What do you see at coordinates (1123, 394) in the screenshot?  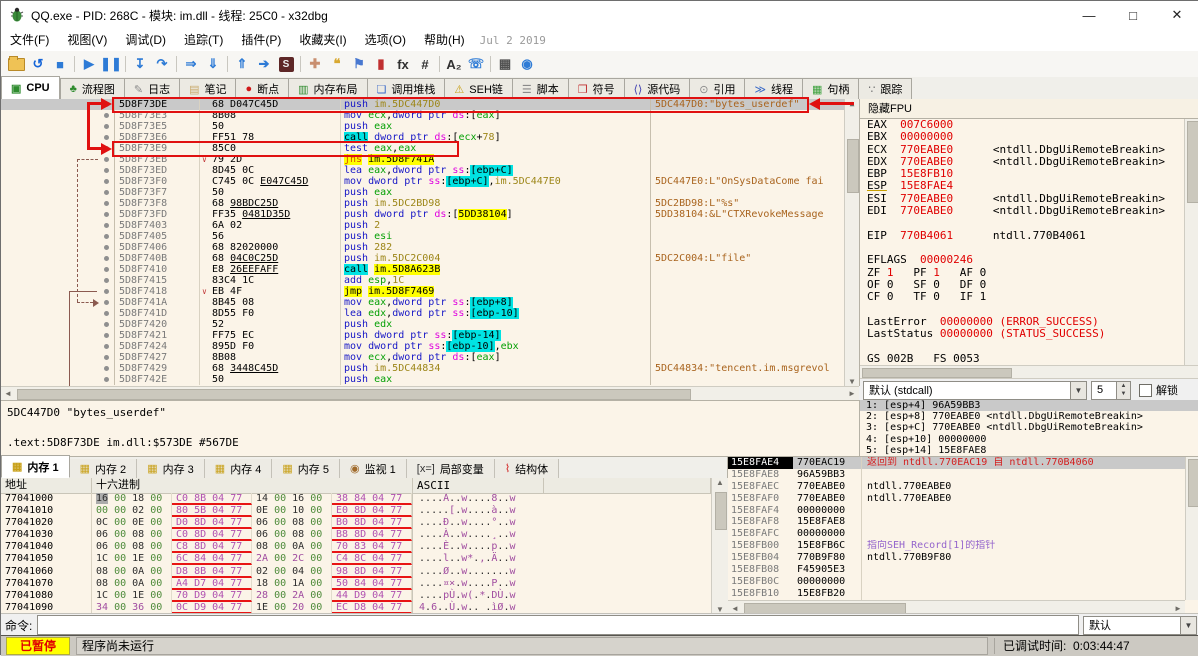 I see `spin-down-icon: ▼` at bounding box center [1123, 394].